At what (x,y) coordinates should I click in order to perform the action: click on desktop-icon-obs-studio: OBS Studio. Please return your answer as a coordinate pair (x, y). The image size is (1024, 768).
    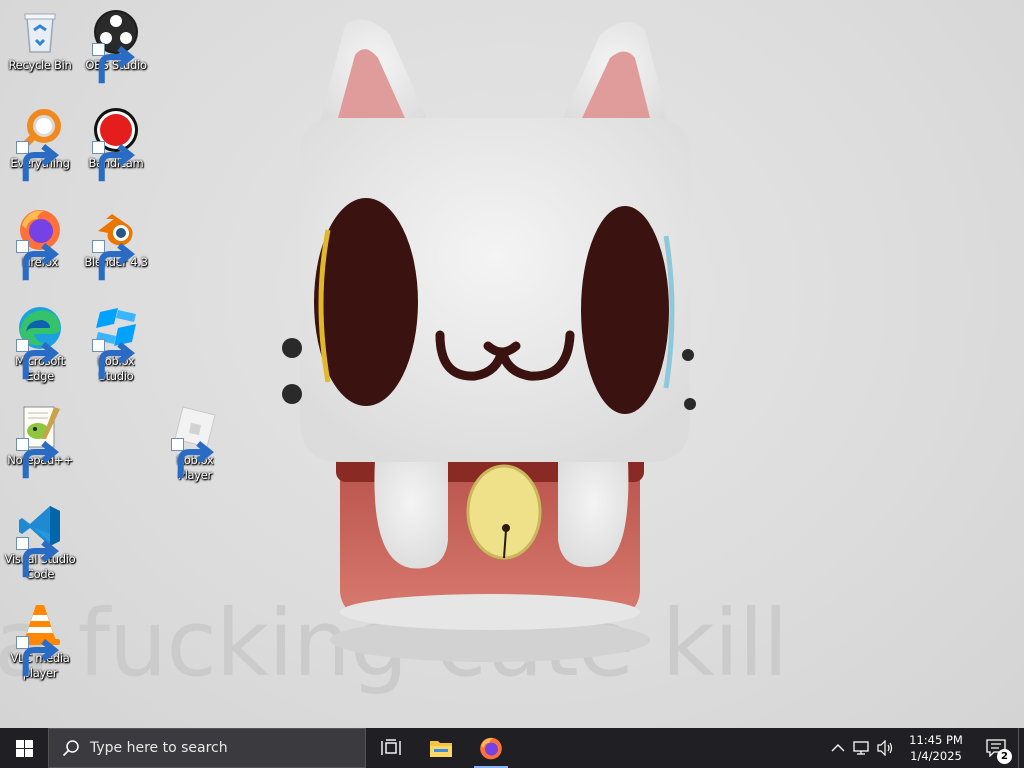
    Looking at the image, I should click on (116, 46).